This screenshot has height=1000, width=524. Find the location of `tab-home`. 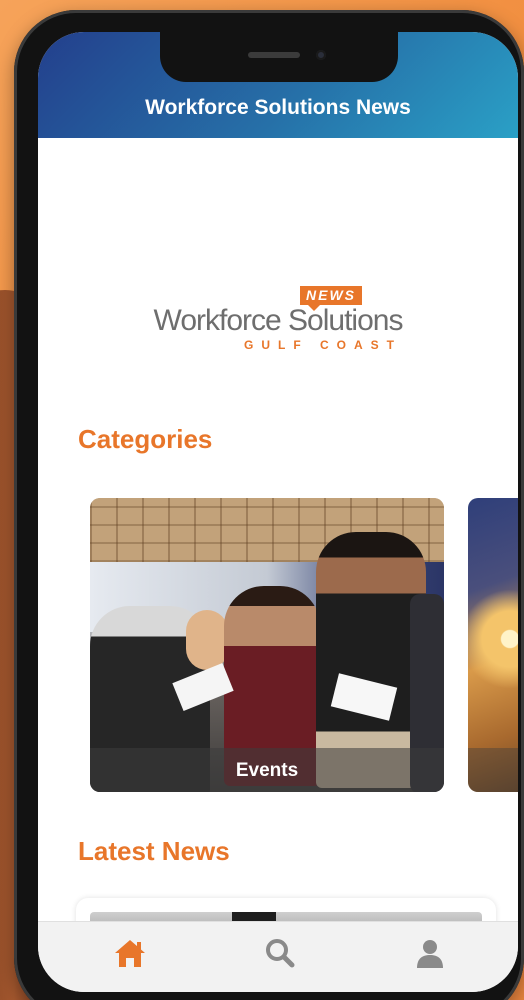

tab-home is located at coordinates (130, 956).